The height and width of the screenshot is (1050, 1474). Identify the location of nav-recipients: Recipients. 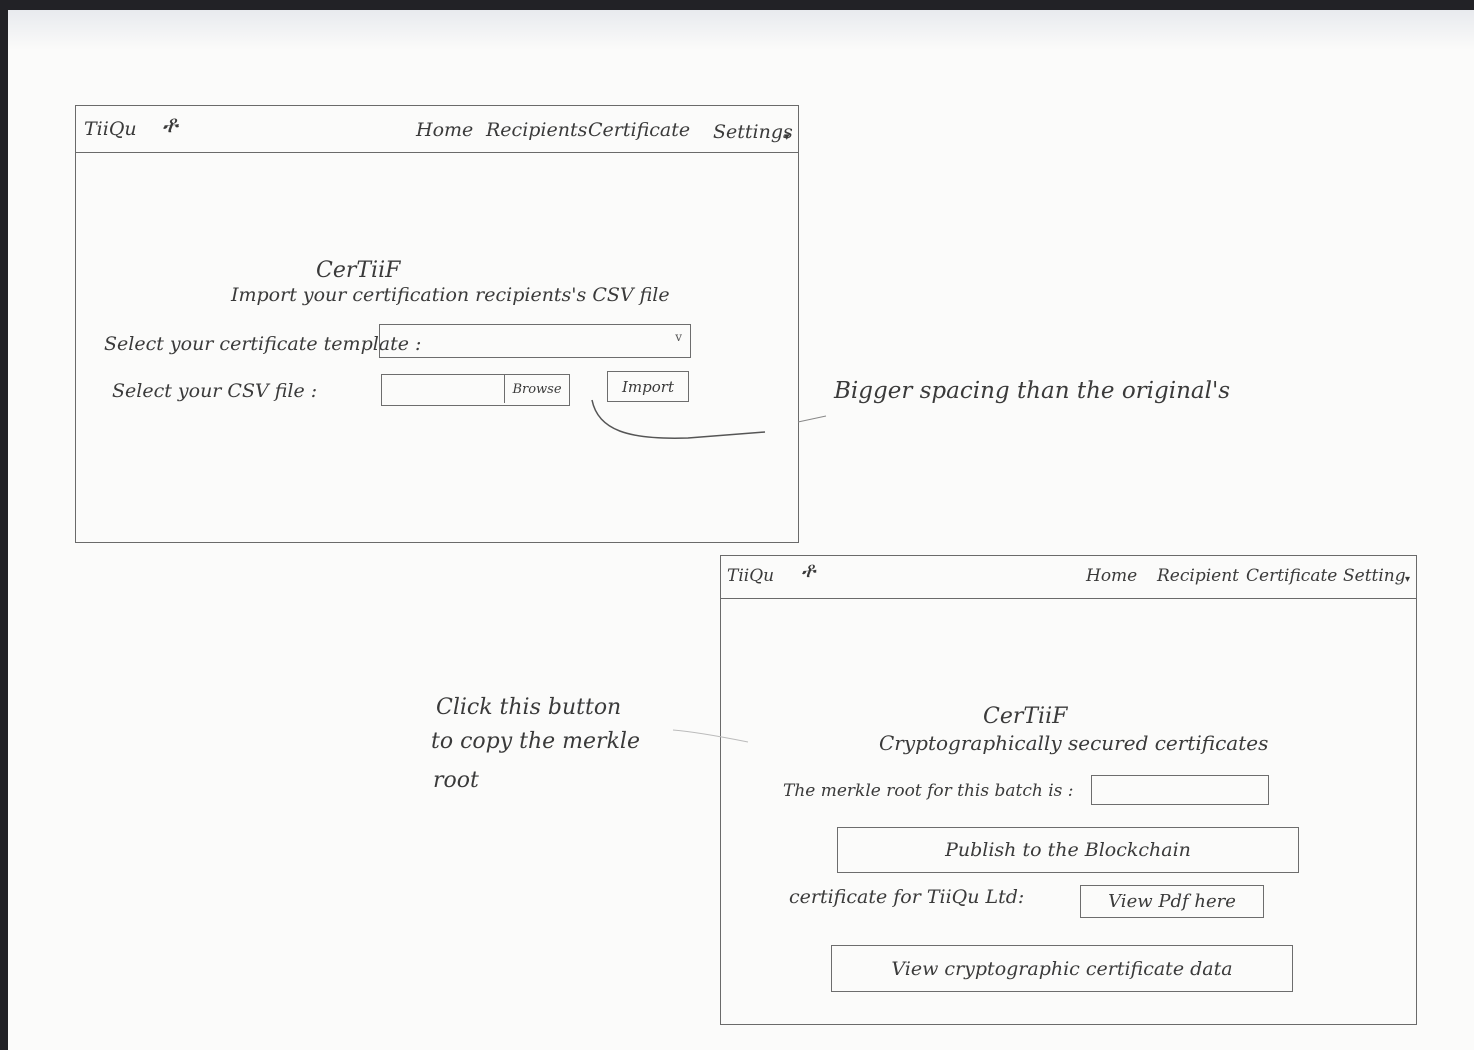
(536, 130).